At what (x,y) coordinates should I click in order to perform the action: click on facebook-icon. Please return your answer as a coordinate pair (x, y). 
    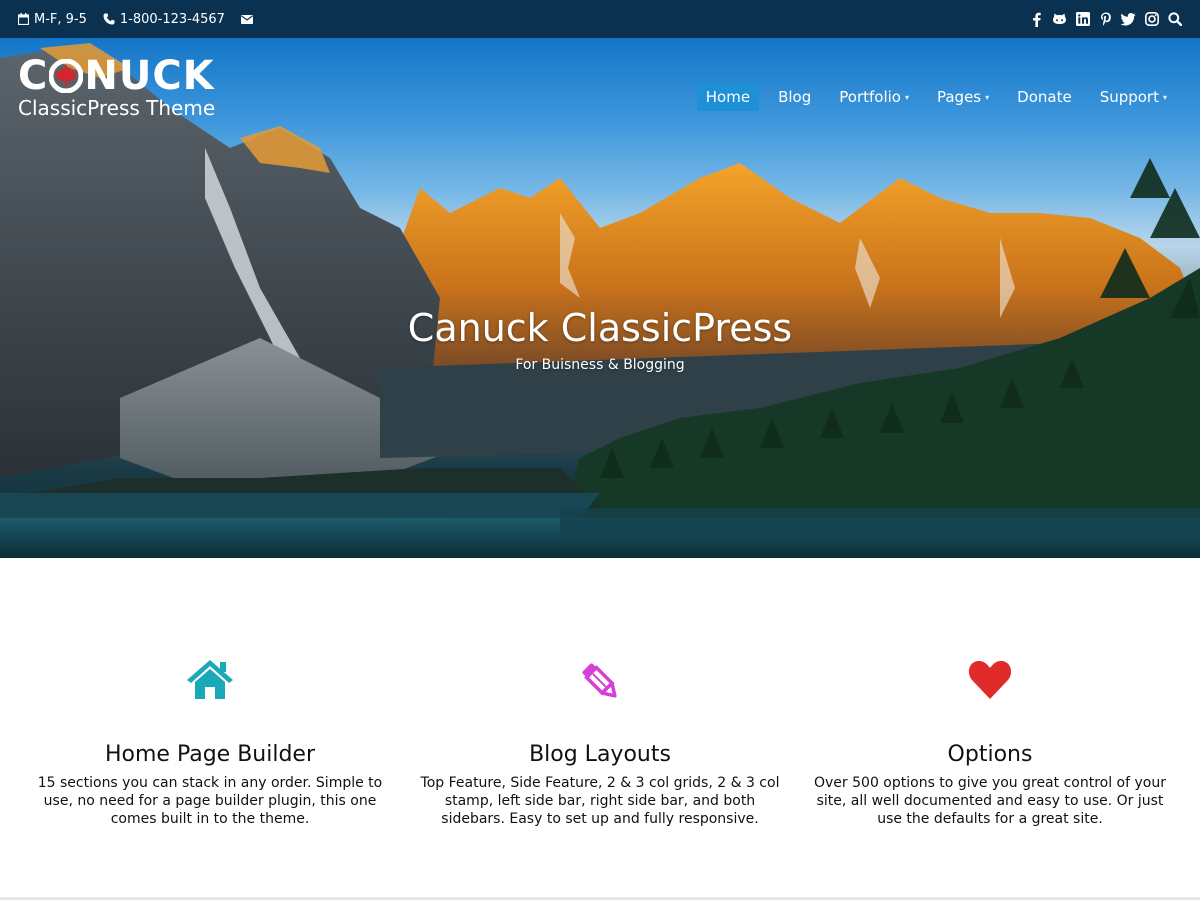
    Looking at the image, I should click on (1036, 19).